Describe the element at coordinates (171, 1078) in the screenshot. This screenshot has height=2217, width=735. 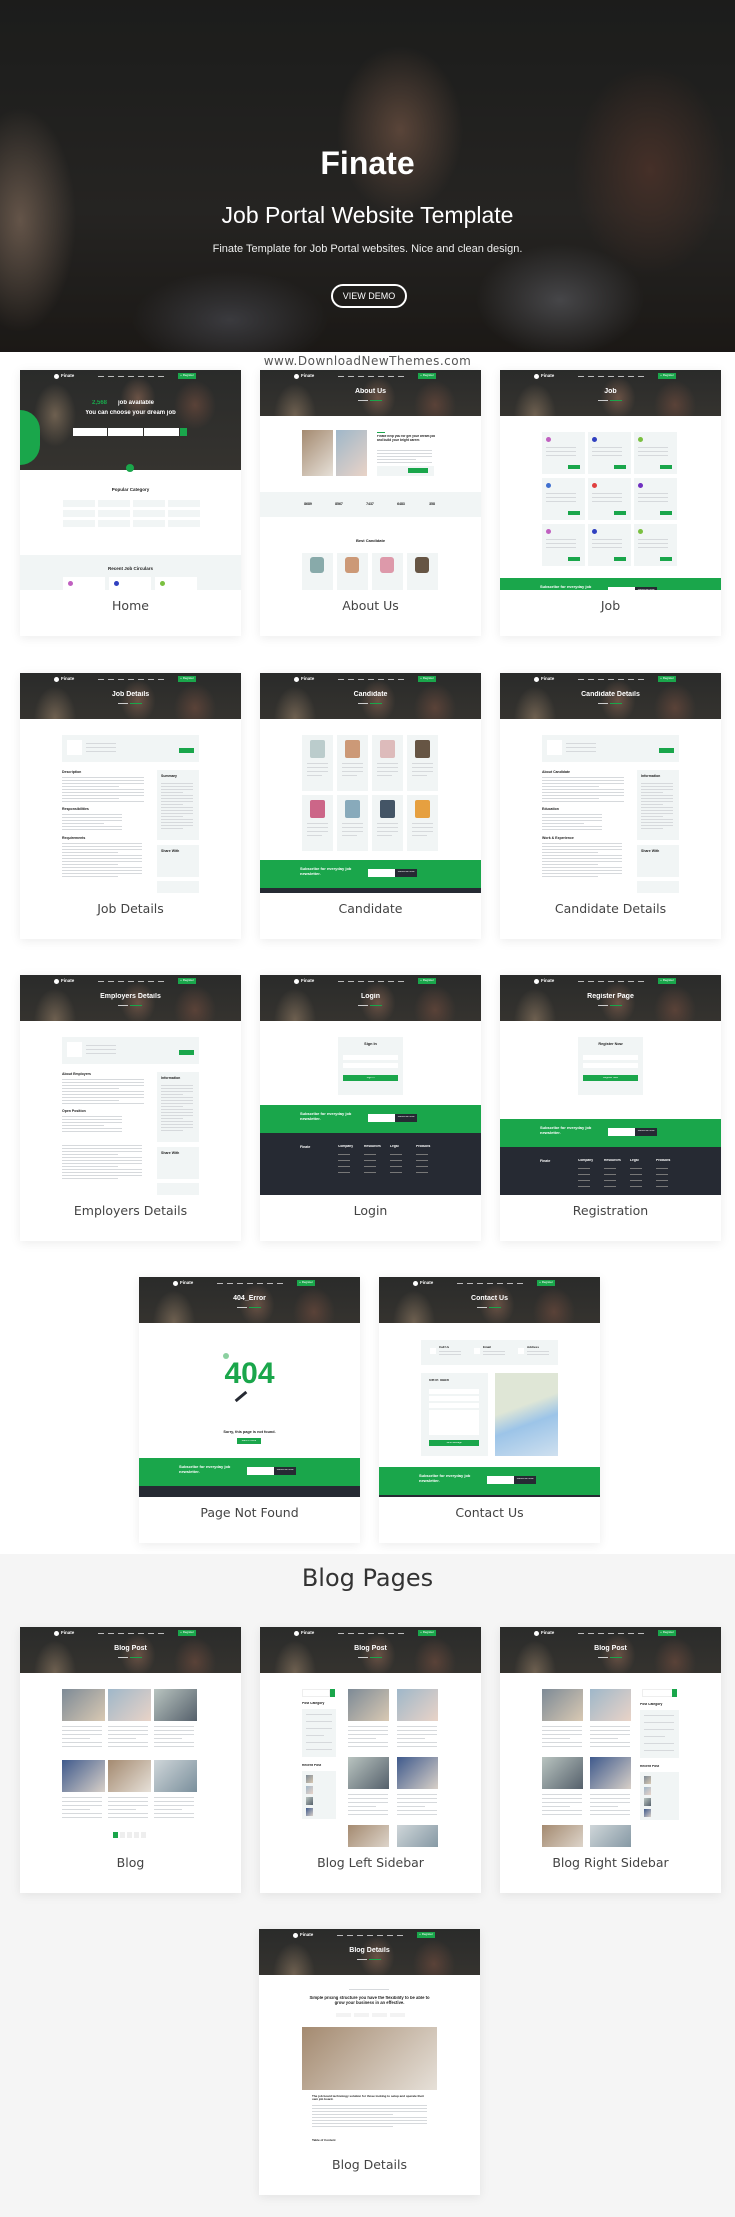
I see `sidebar-heading: Information` at that location.